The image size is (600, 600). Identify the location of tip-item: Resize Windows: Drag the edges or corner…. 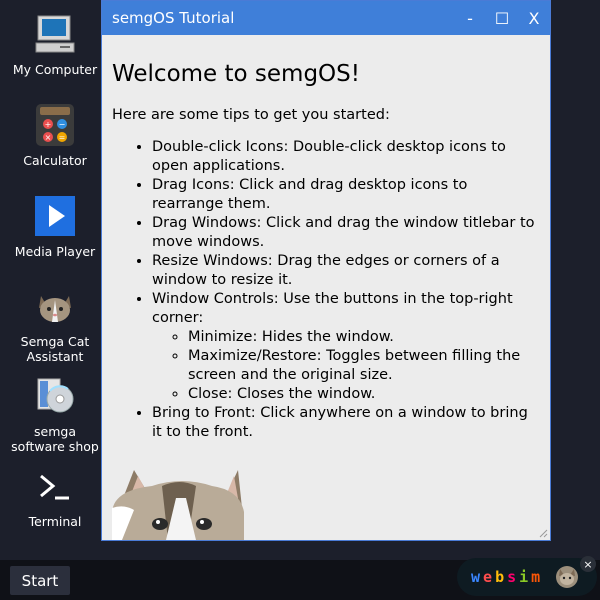
(345, 271).